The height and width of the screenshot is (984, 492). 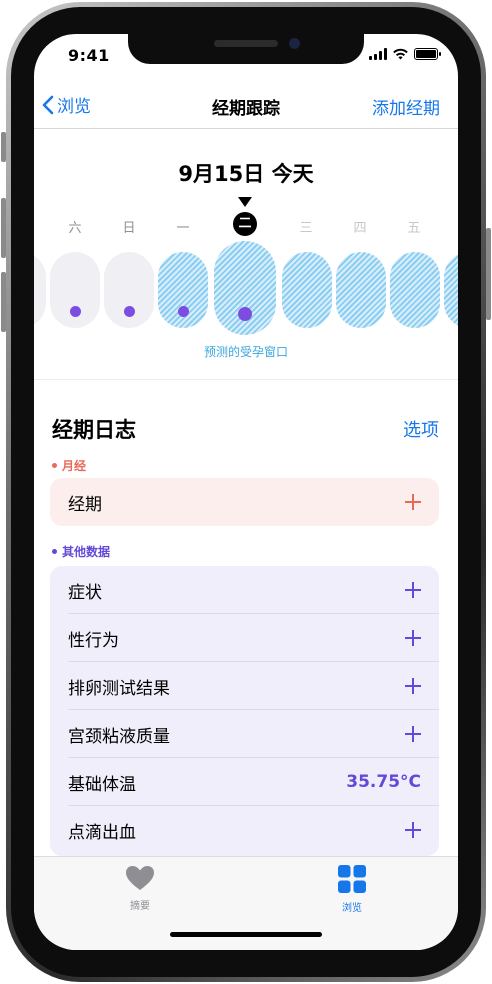 I want to click on period-card: 经期, so click(x=244, y=502).